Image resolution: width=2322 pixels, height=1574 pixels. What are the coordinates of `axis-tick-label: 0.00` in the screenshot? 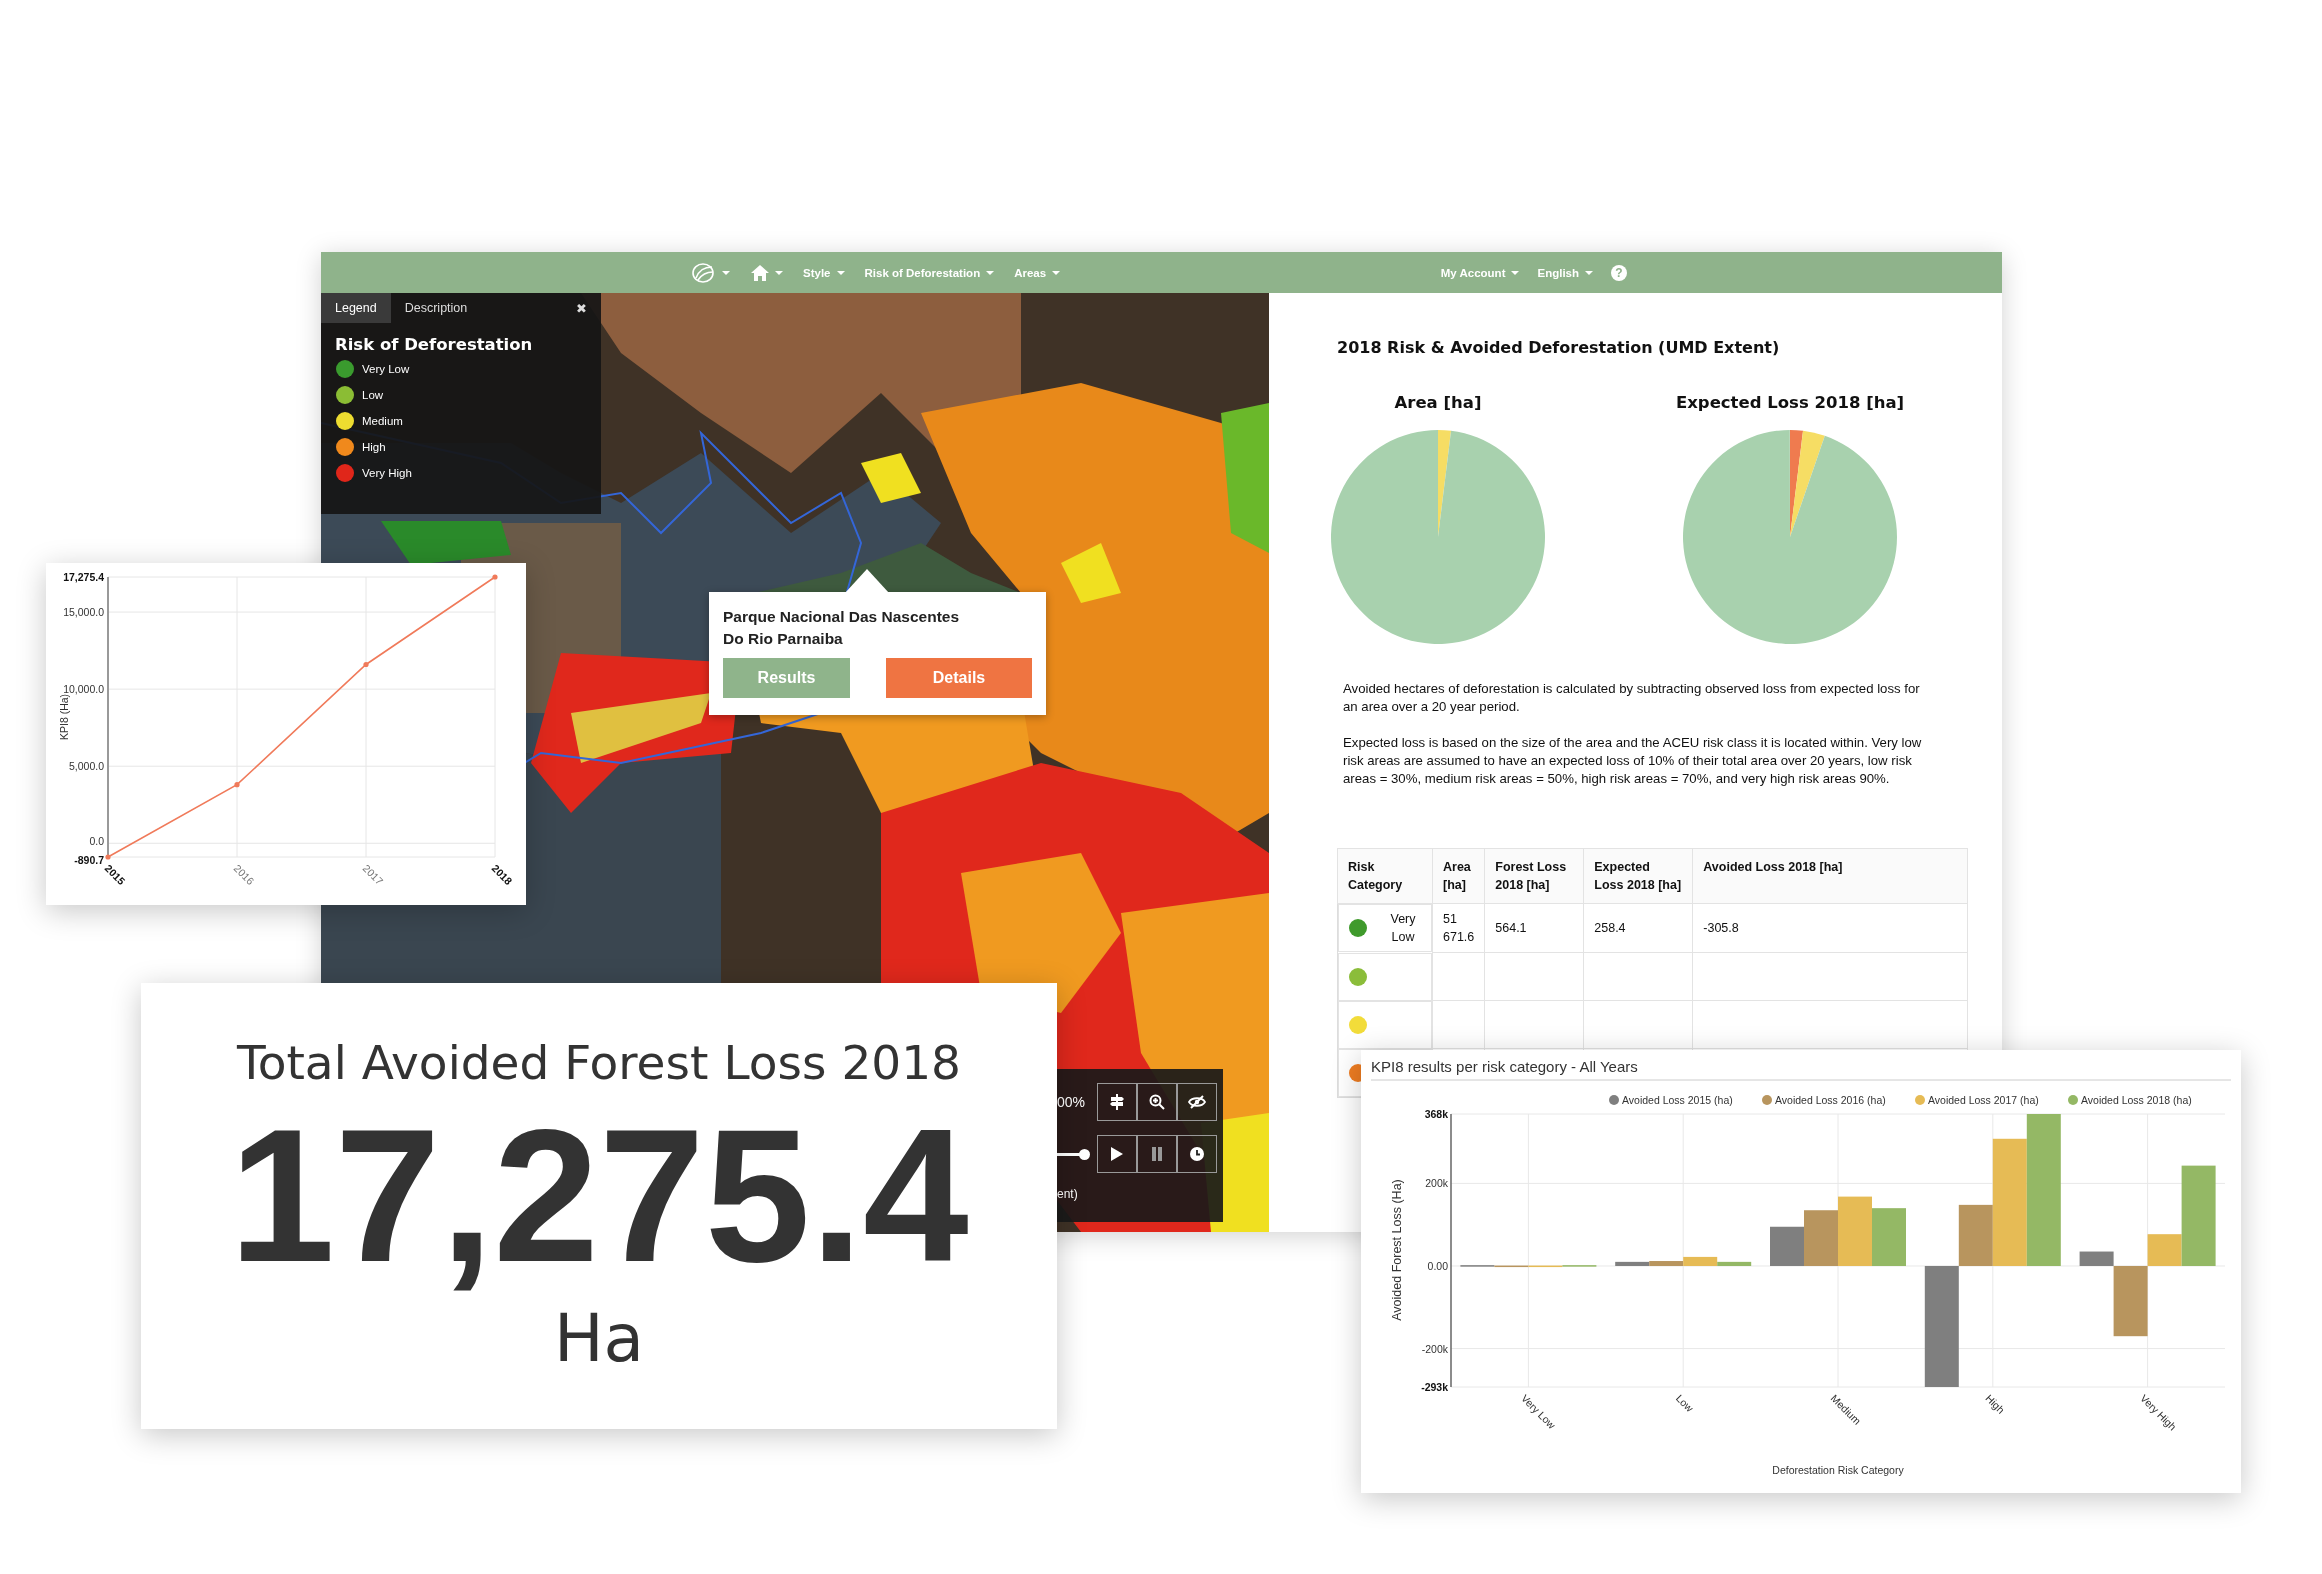 It's located at (1437, 1266).